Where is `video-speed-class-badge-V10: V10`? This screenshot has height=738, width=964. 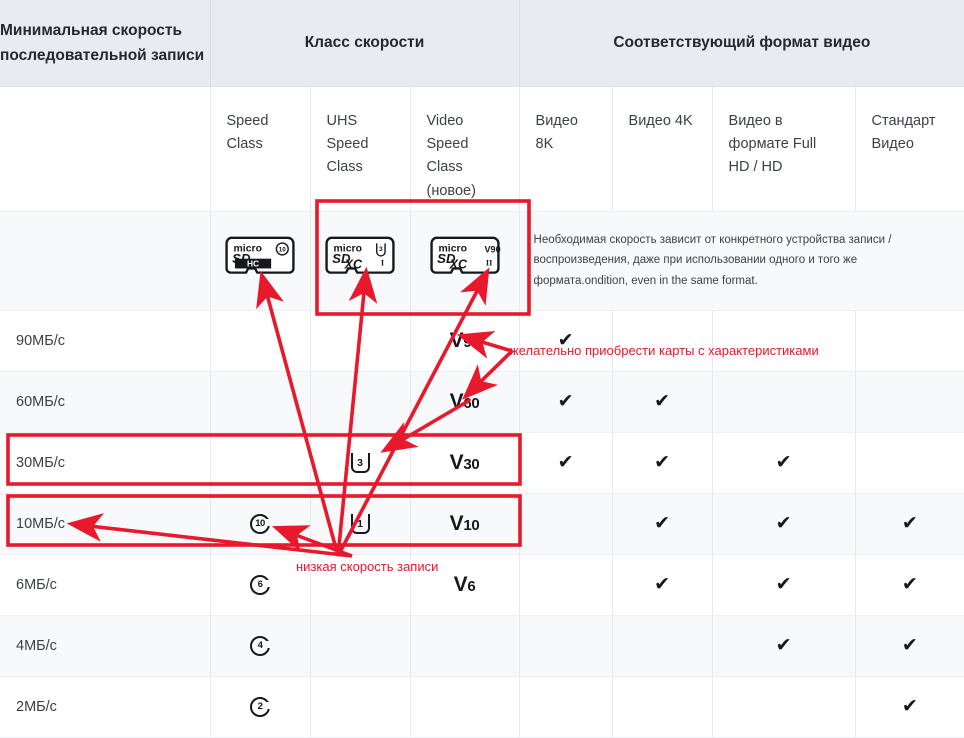 video-speed-class-badge-V10: V10 is located at coordinates (465, 523).